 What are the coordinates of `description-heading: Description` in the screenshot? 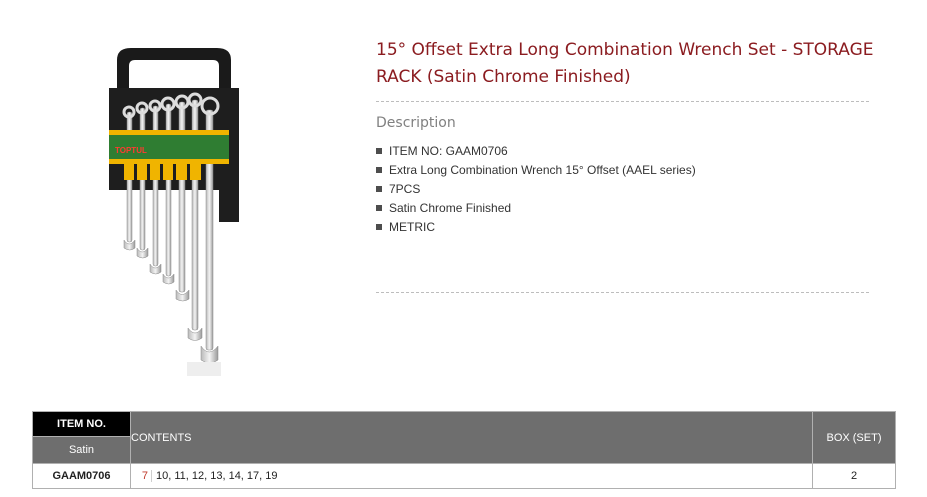 It's located at (416, 123).